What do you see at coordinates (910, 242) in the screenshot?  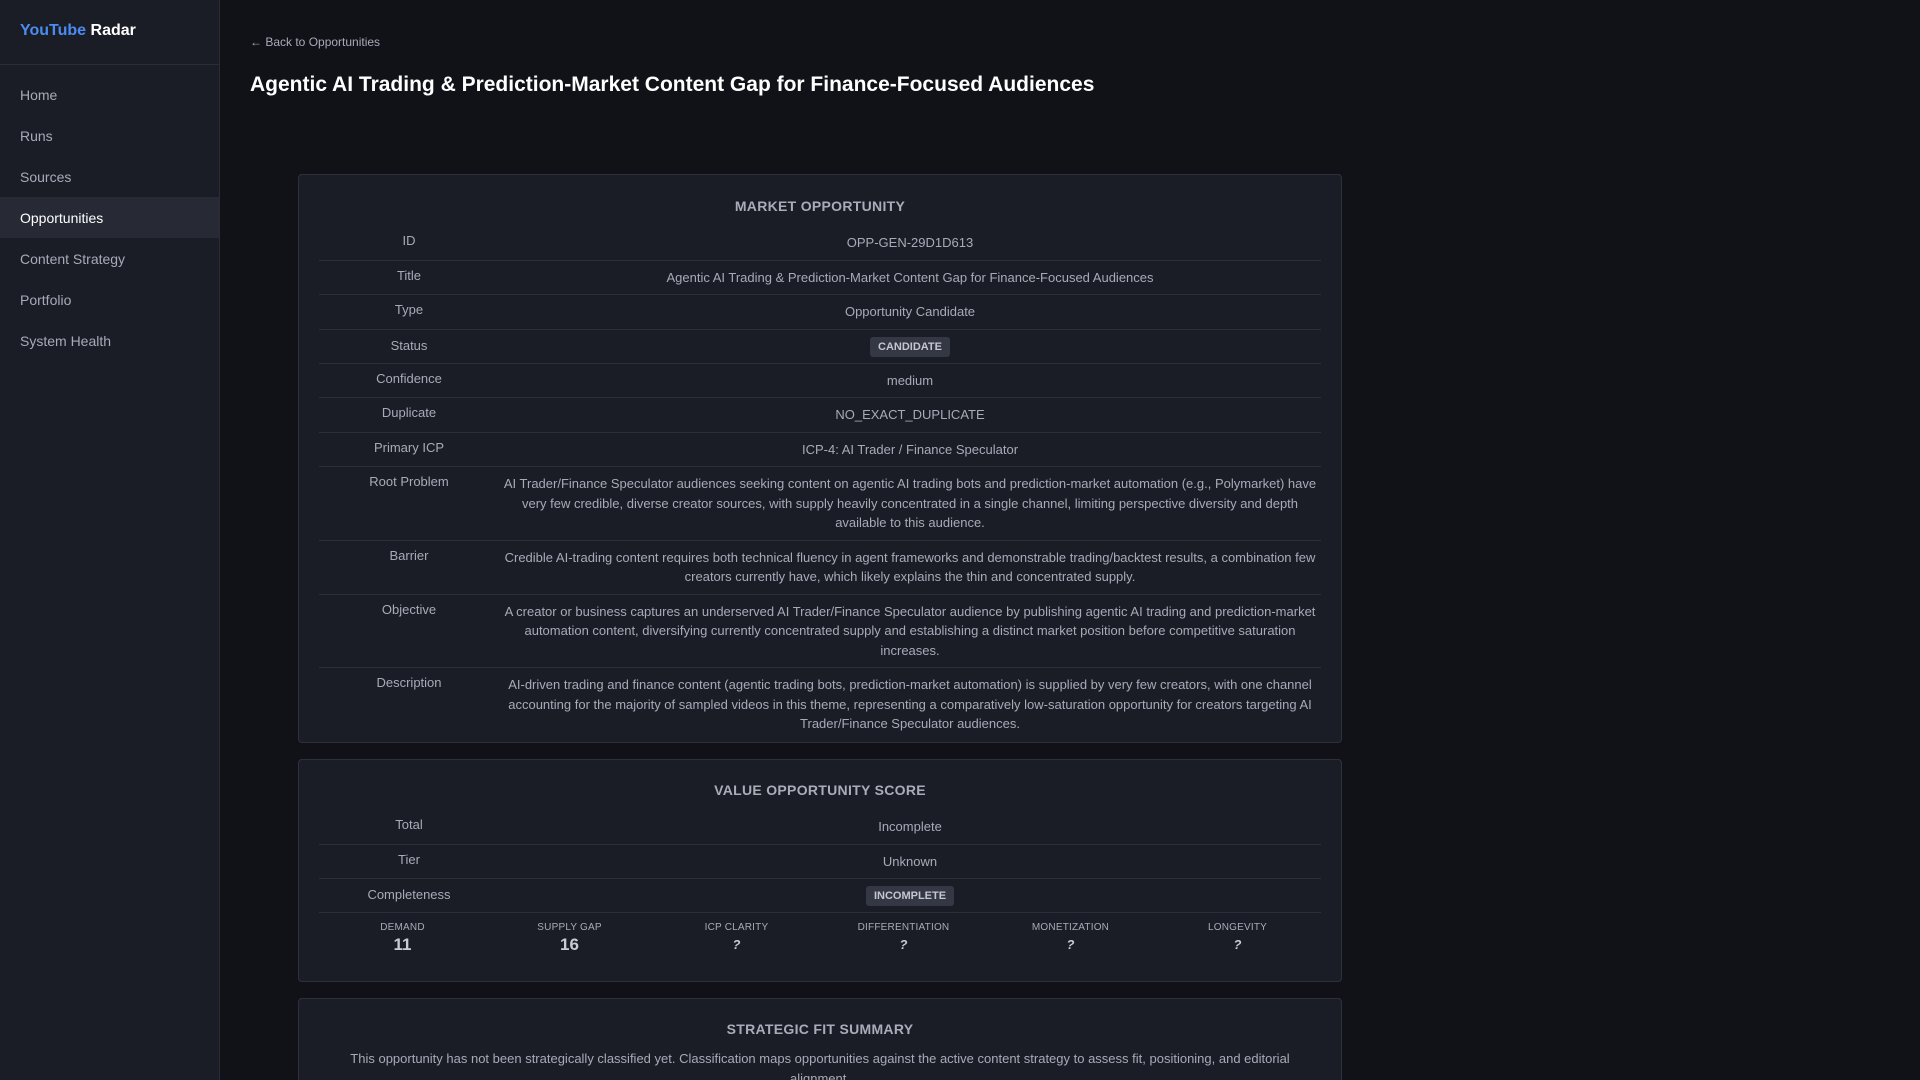 I see `opportunity-id: OPP-GEN-29D1D613` at bounding box center [910, 242].